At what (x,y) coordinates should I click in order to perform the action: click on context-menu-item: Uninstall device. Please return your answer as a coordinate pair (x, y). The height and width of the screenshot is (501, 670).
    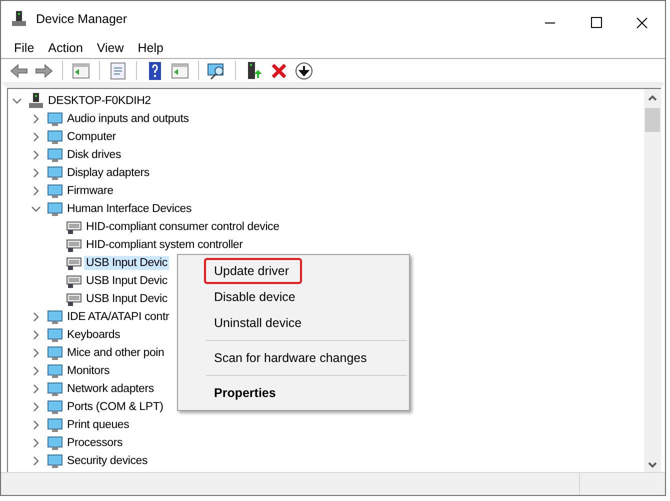
    Looking at the image, I should click on (258, 323).